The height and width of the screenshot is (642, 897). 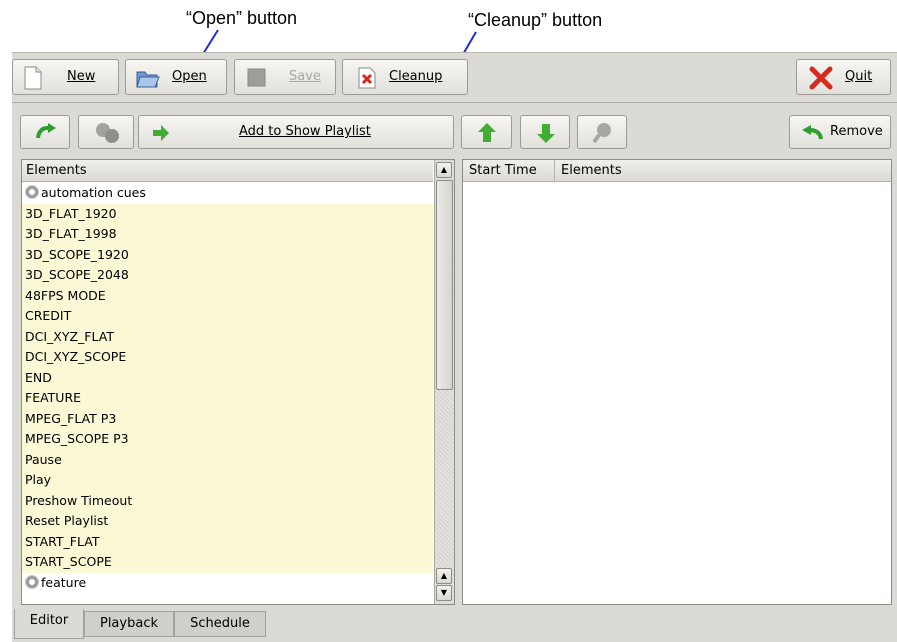 I want to click on cue-list-item: Reset Playlist, so click(x=227, y=521).